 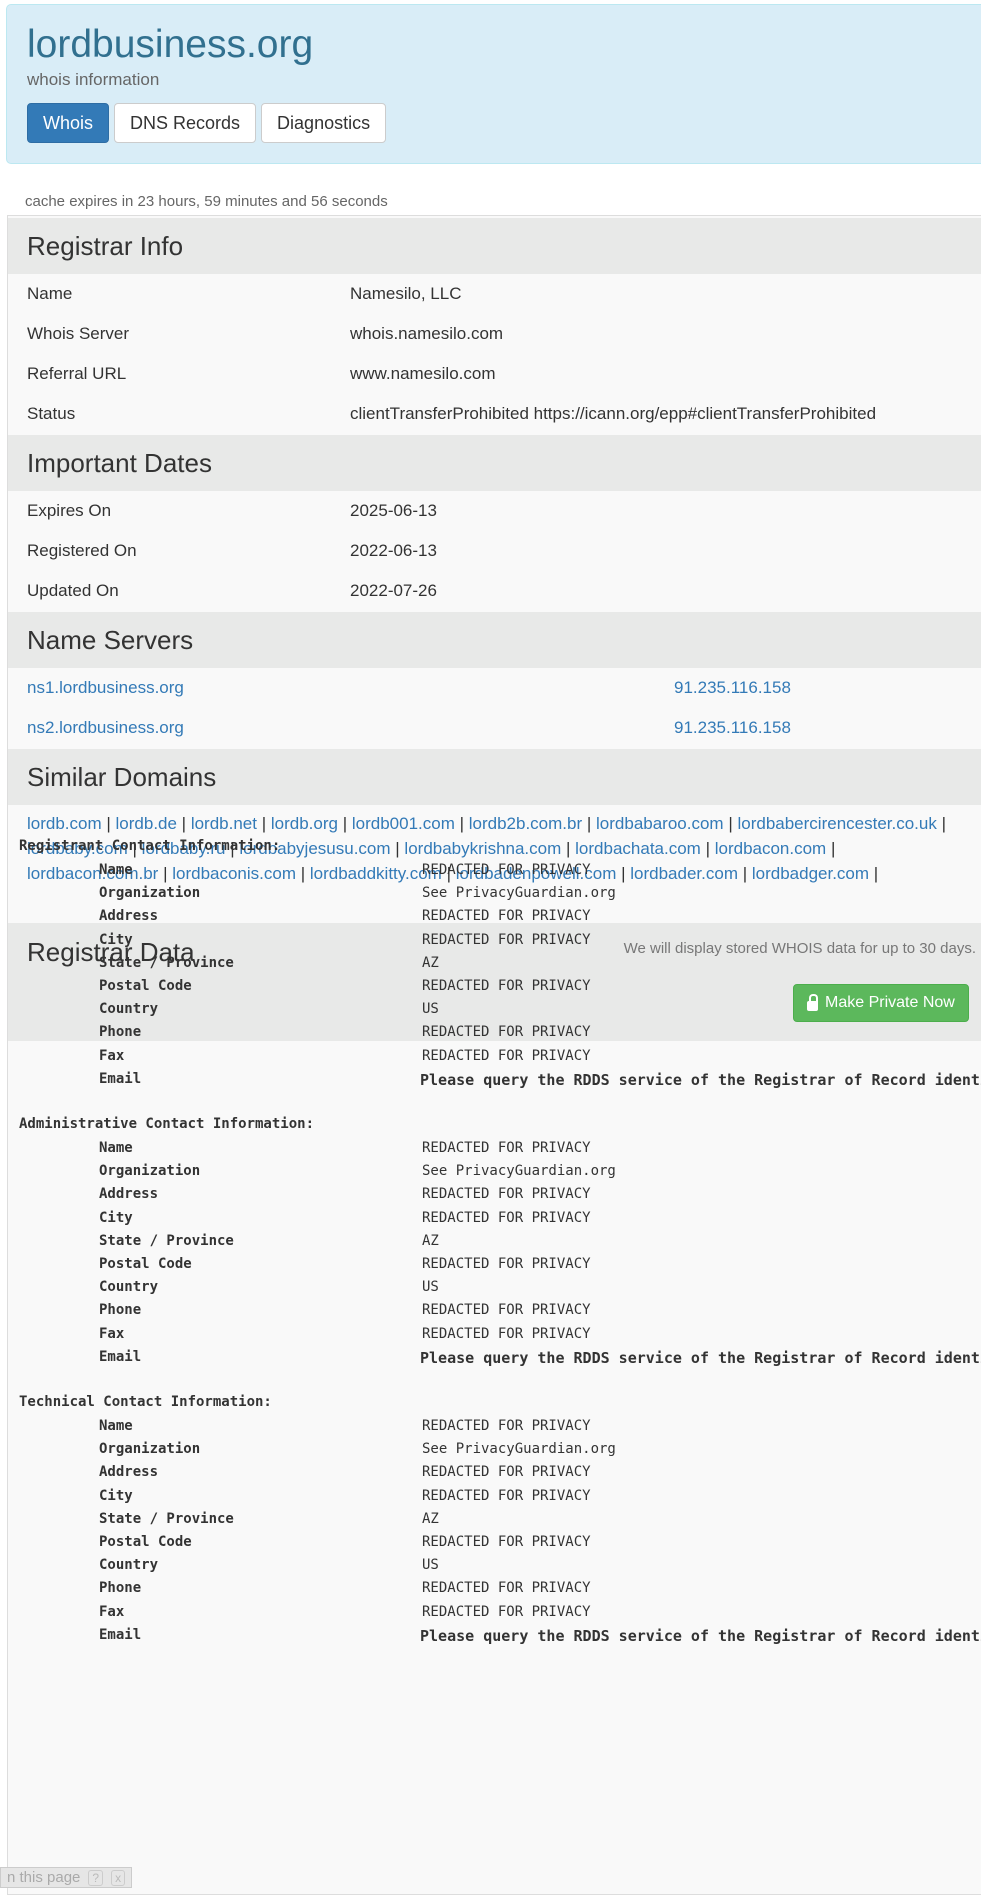 What do you see at coordinates (494, 640) in the screenshot?
I see `section-name-servers: Name Servers` at bounding box center [494, 640].